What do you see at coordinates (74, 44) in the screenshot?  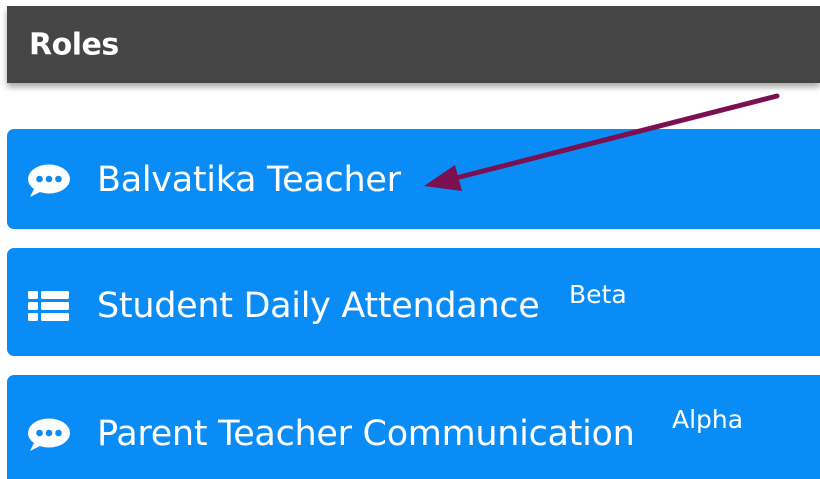 I see `page-title: Roles` at bounding box center [74, 44].